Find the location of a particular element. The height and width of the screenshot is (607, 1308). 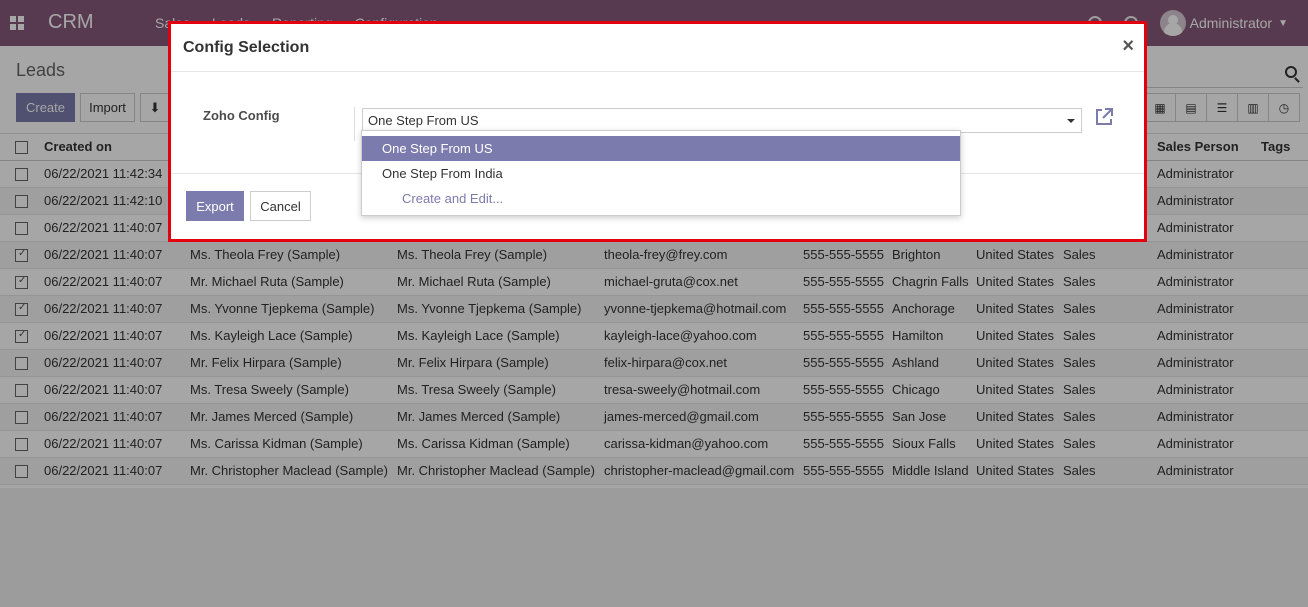

close-icon: × is located at coordinates (1128, 46).